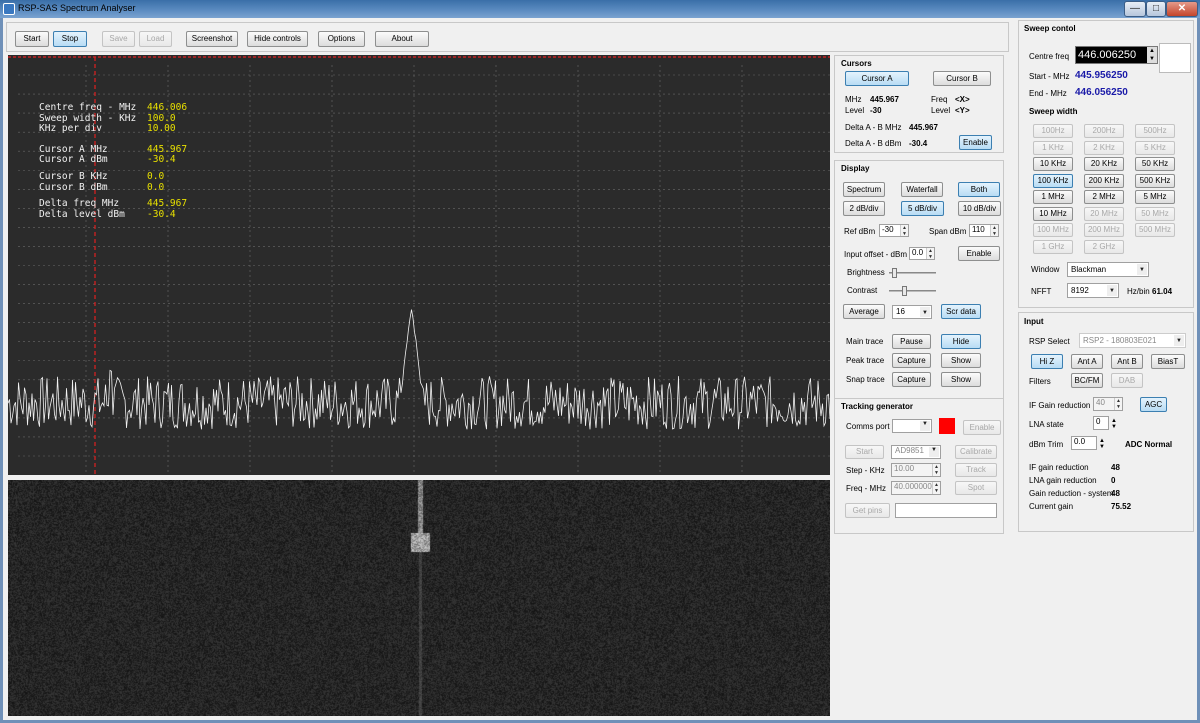 The width and height of the screenshot is (1200, 723). I want to click on sweep-width-20mhz: 20 MHz, so click(1104, 213).